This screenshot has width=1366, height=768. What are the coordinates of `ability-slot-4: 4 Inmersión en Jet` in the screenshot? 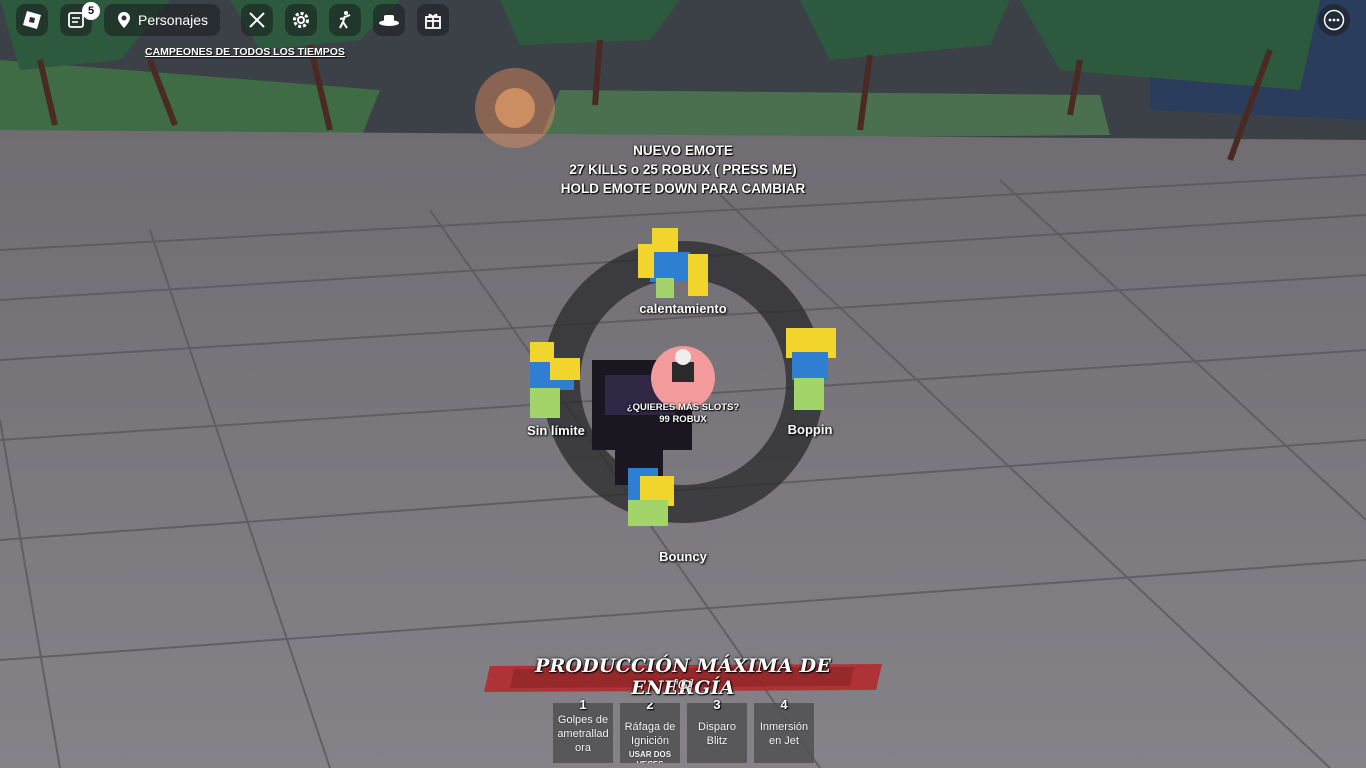 It's located at (784, 730).